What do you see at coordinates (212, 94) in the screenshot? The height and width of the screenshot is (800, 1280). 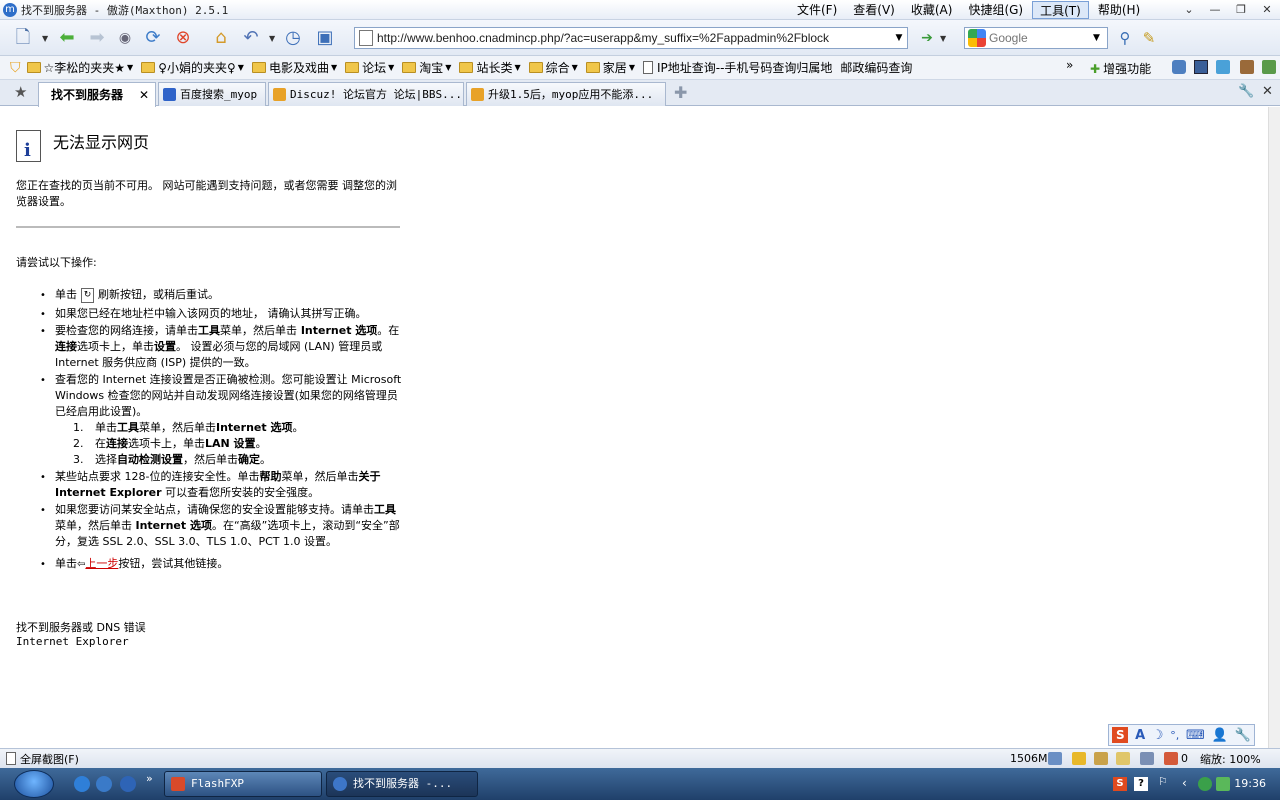 I see `tab-baidu: 百度搜索_myop` at bounding box center [212, 94].